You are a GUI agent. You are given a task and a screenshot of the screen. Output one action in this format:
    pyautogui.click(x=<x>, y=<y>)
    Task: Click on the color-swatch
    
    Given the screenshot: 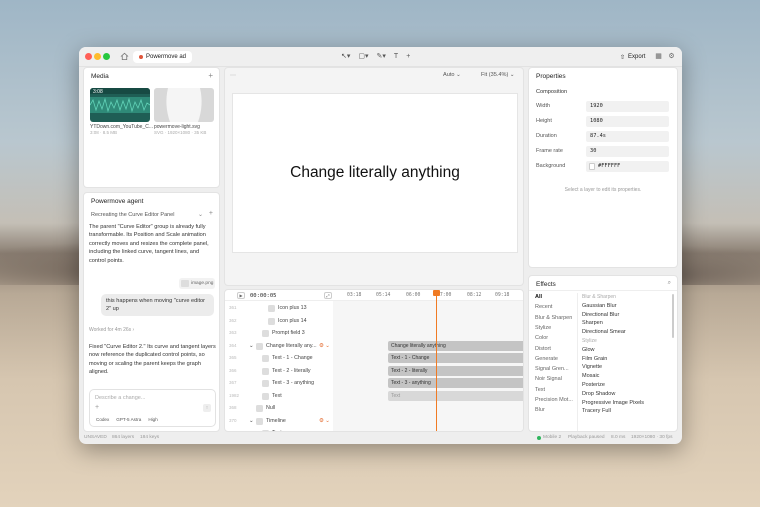 What is the action you would take?
    pyautogui.click(x=592, y=166)
    